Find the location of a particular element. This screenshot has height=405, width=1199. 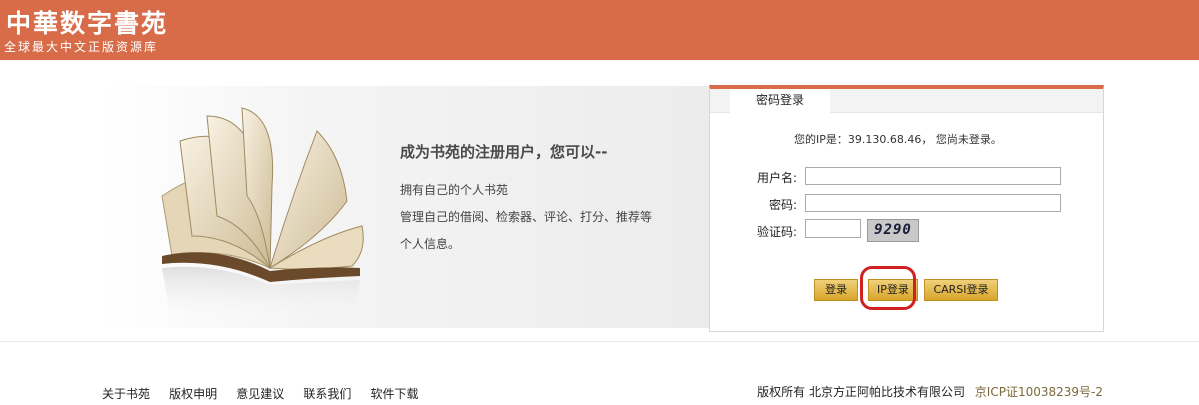

carsi-login-button: CARSI登录 is located at coordinates (961, 290).